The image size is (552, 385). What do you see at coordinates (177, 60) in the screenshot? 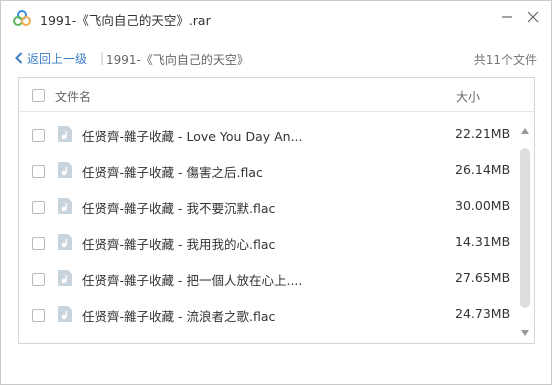
I see `breadcrumb-path: 1991-《飞向自己的天空》` at bounding box center [177, 60].